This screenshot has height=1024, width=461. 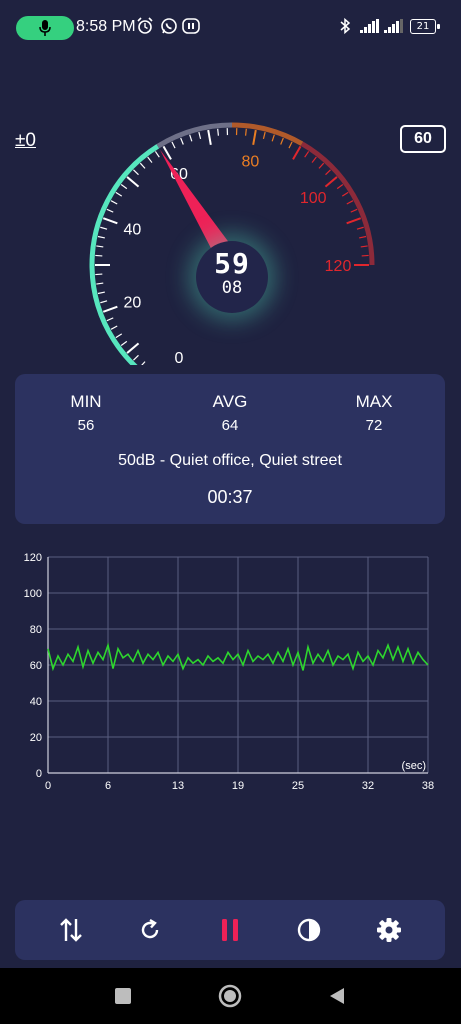 I want to click on back-icon, so click(x=337, y=996).